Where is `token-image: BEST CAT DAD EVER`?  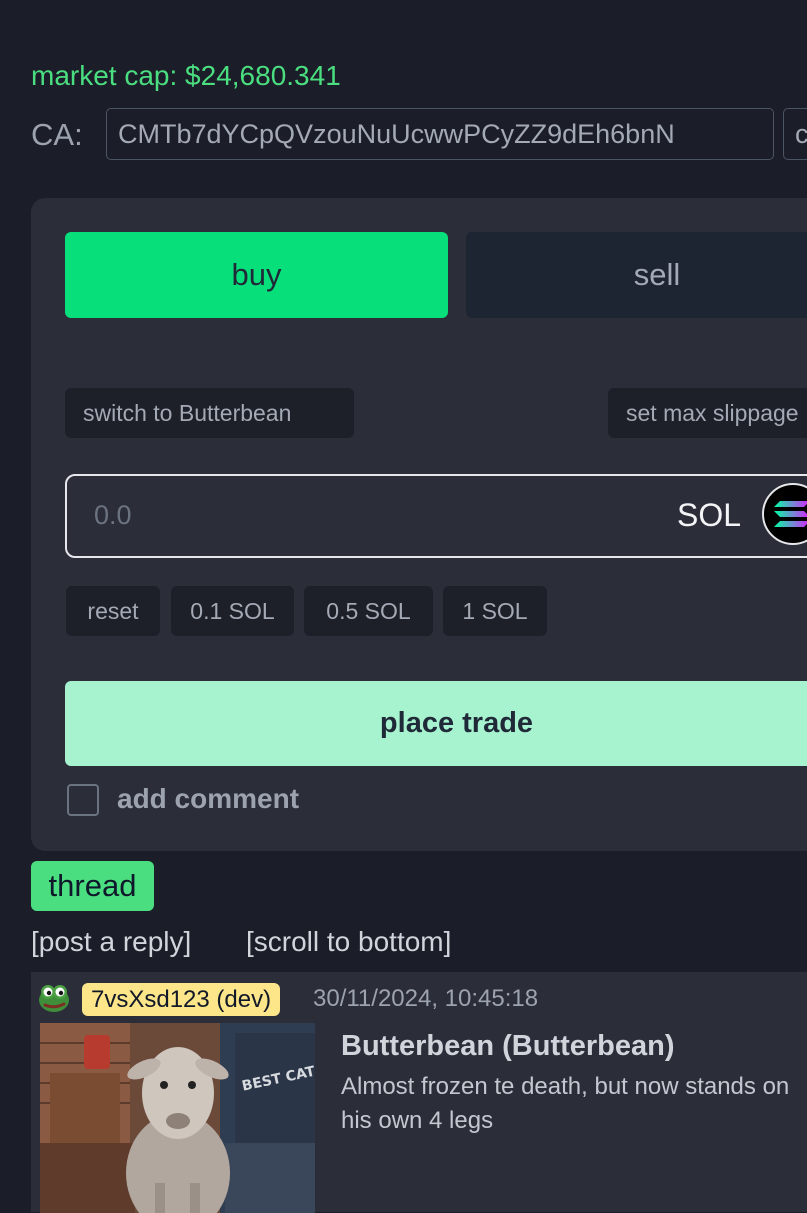
token-image: BEST CAT DAD EVER is located at coordinates (177, 1118).